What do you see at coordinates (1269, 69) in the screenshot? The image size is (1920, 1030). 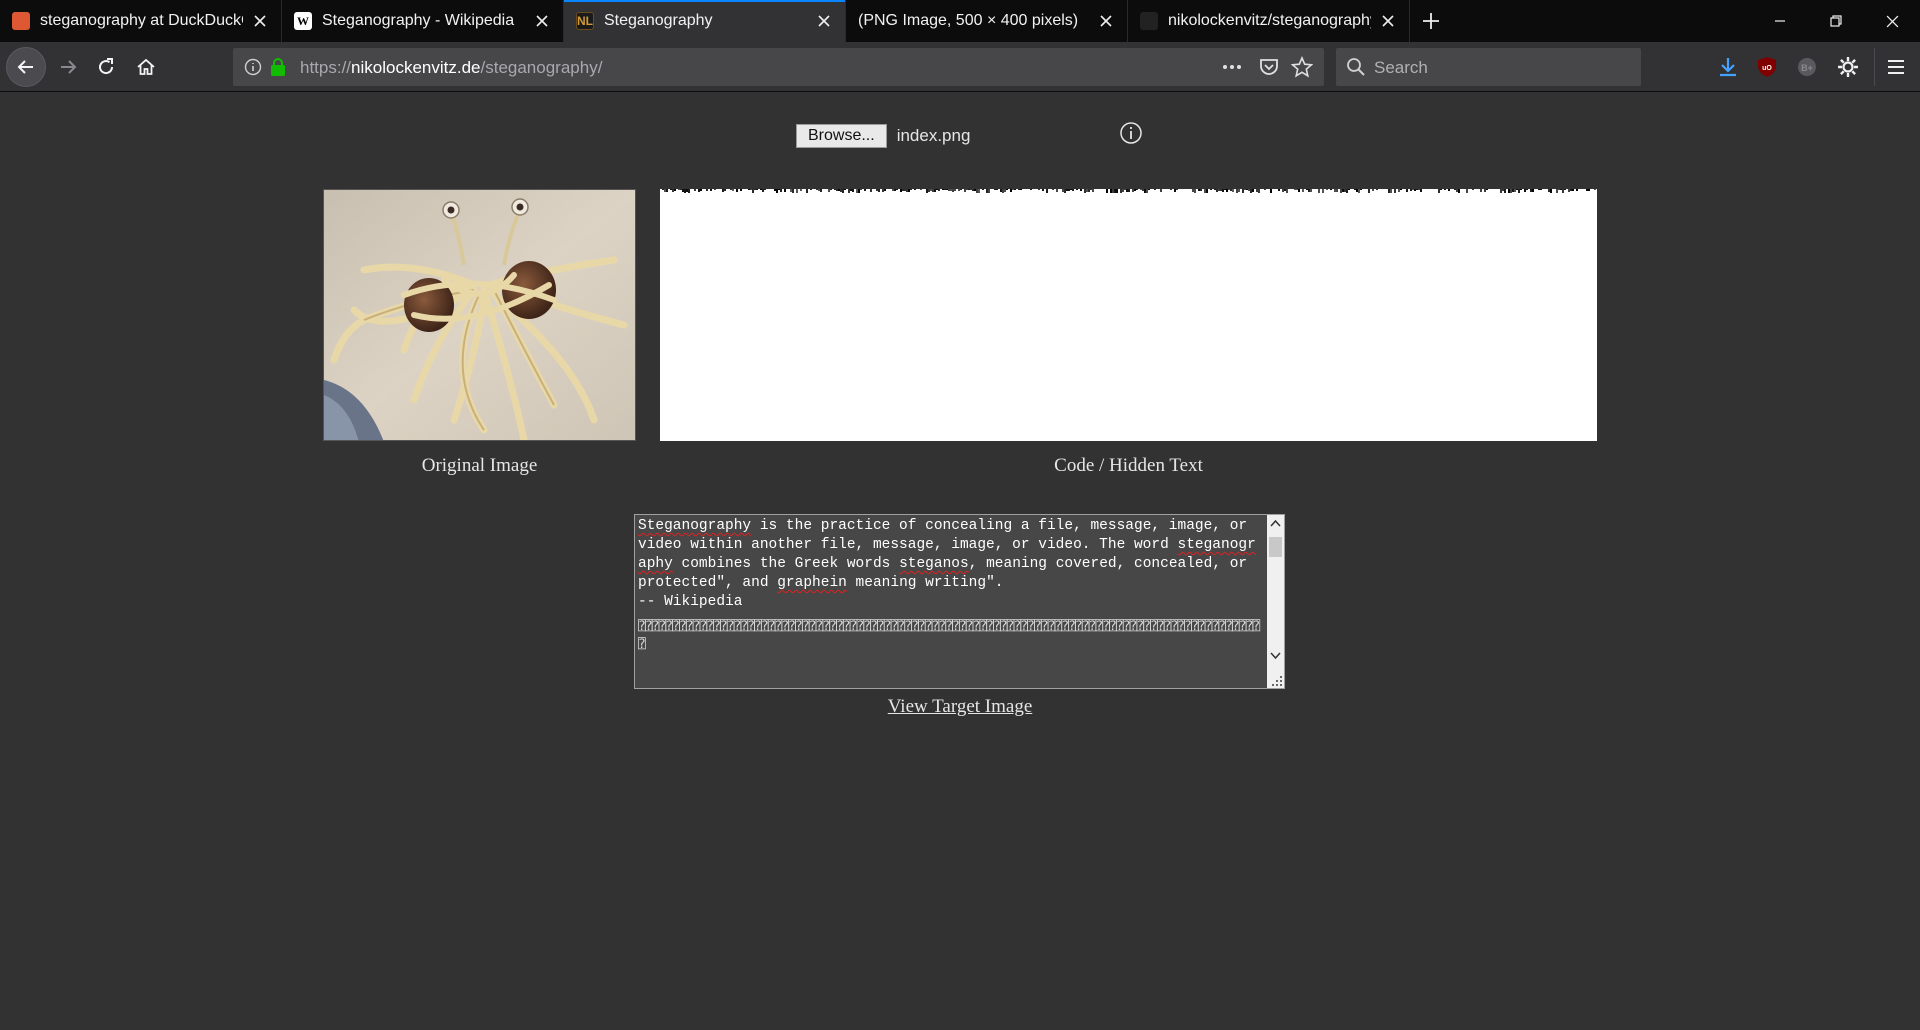 I see `pocket-icon` at bounding box center [1269, 69].